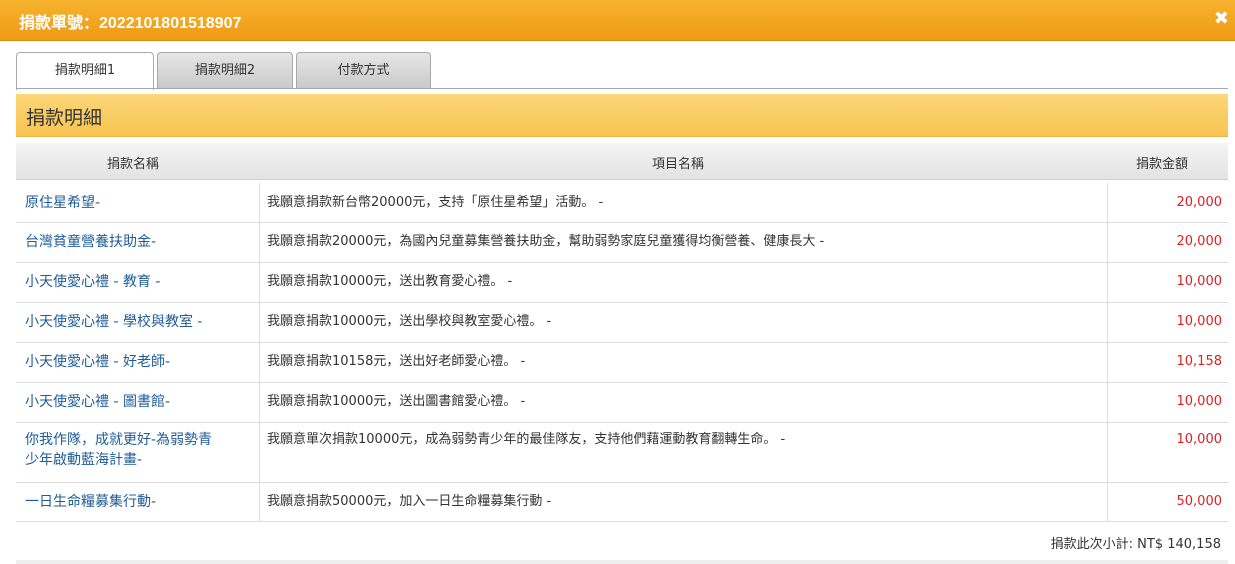  I want to click on donation-name-link: 你我作隊，成就更好-為弱勢青 少年啟動藍海計畫-, so click(118, 450).